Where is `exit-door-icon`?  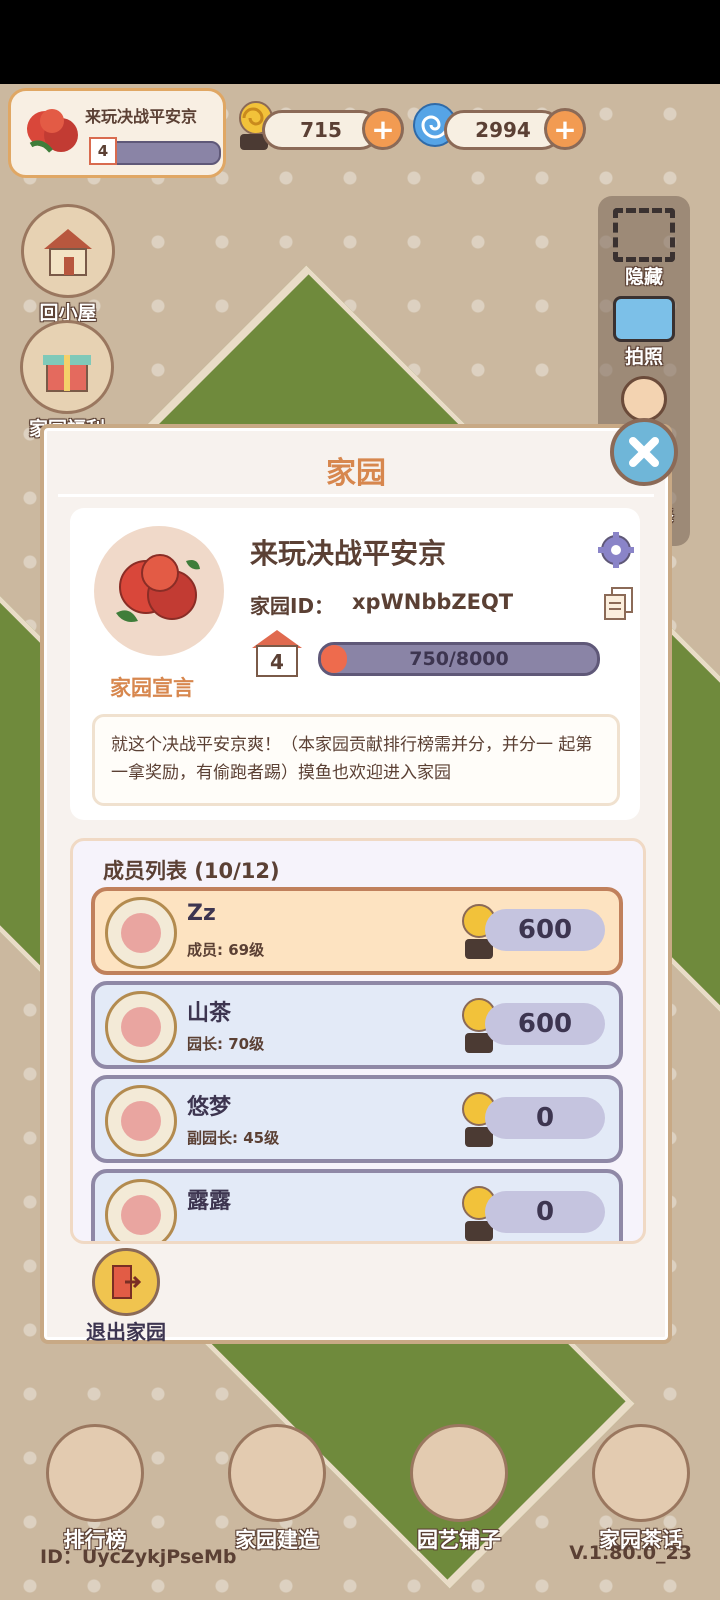 exit-door-icon is located at coordinates (126, 1282).